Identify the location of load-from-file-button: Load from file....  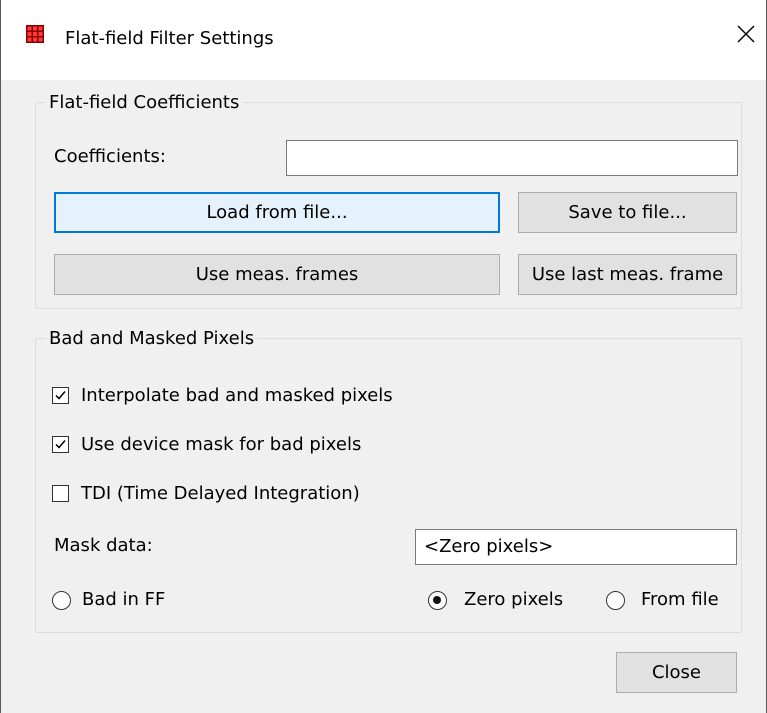
(277, 212).